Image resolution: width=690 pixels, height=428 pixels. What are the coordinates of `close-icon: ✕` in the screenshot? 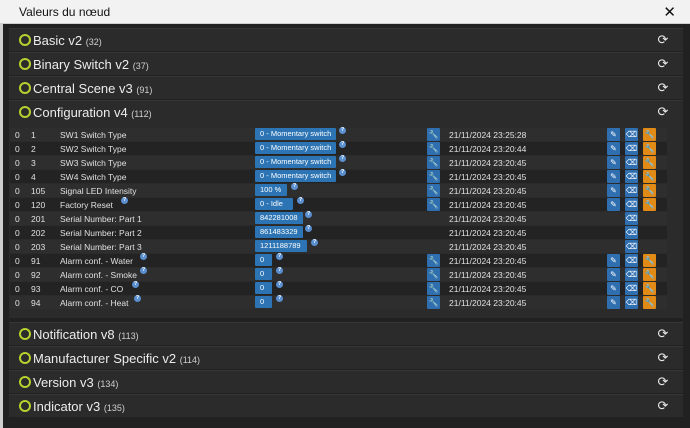 It's located at (669, 12).